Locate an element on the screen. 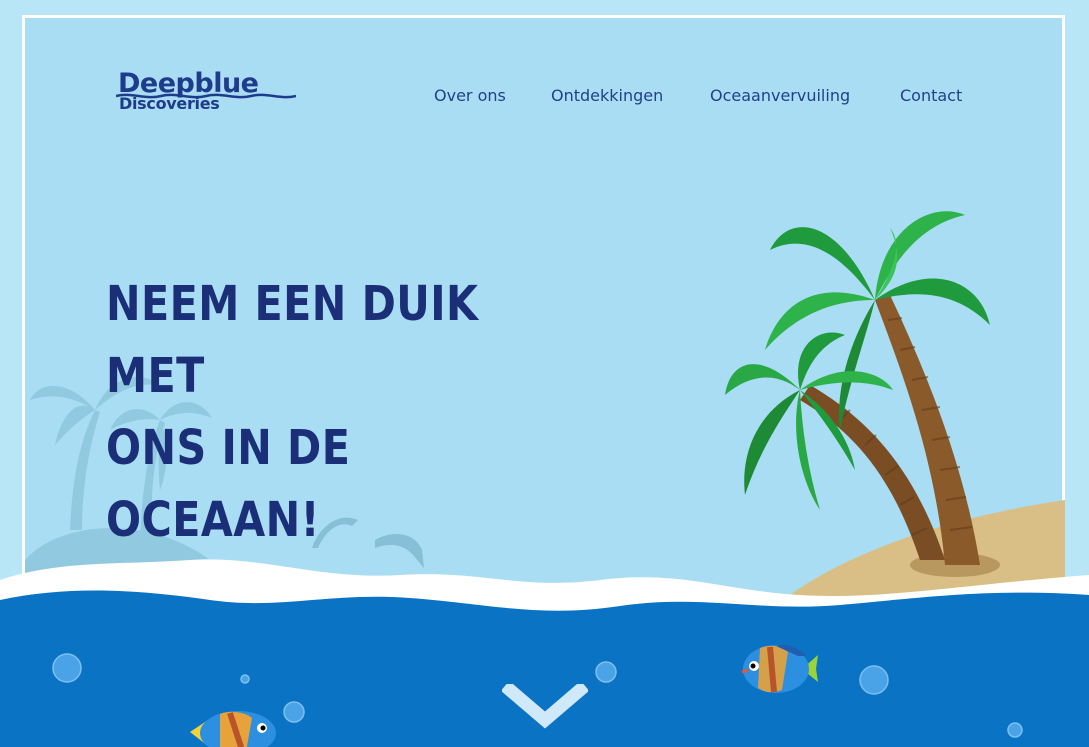  hero-heading-line2: ONS IN DE OCEAAN! is located at coordinates (228, 484).